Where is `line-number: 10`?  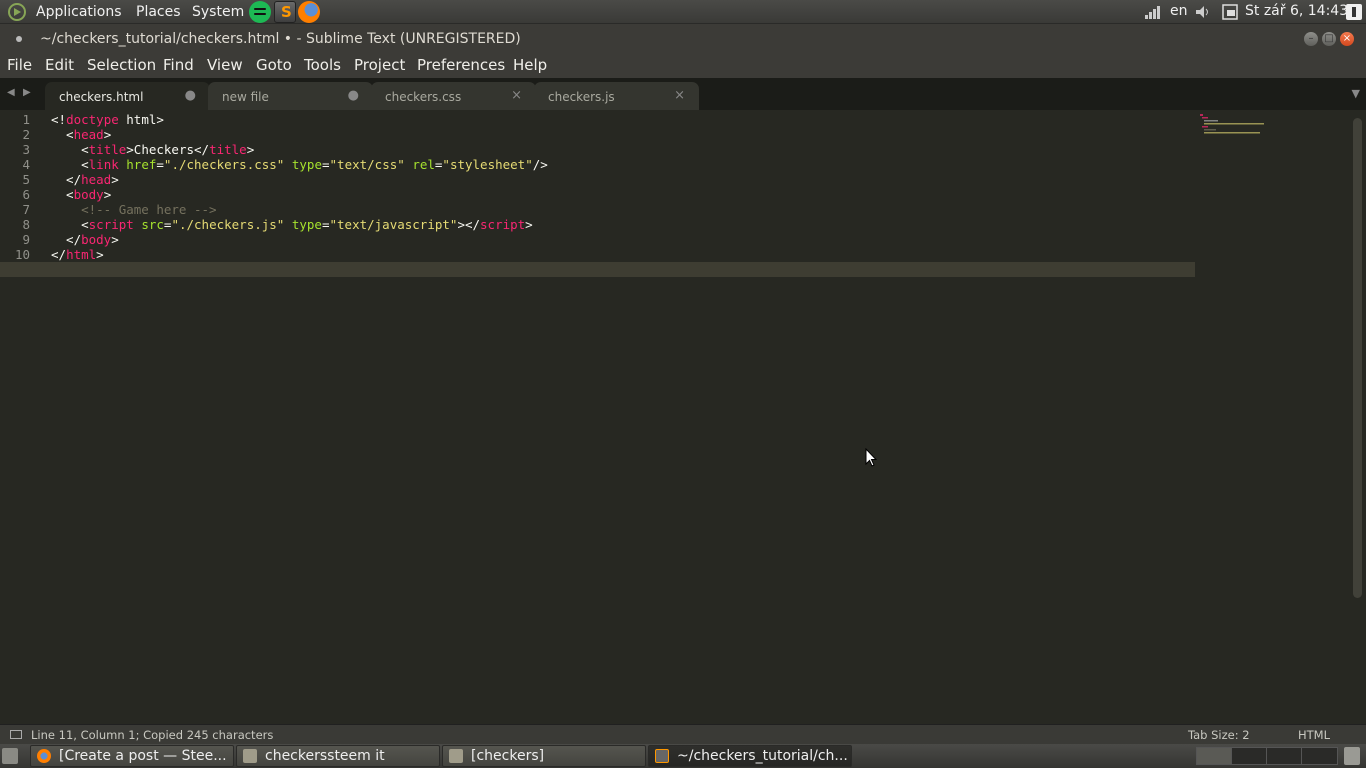 line-number: 10 is located at coordinates (22, 254).